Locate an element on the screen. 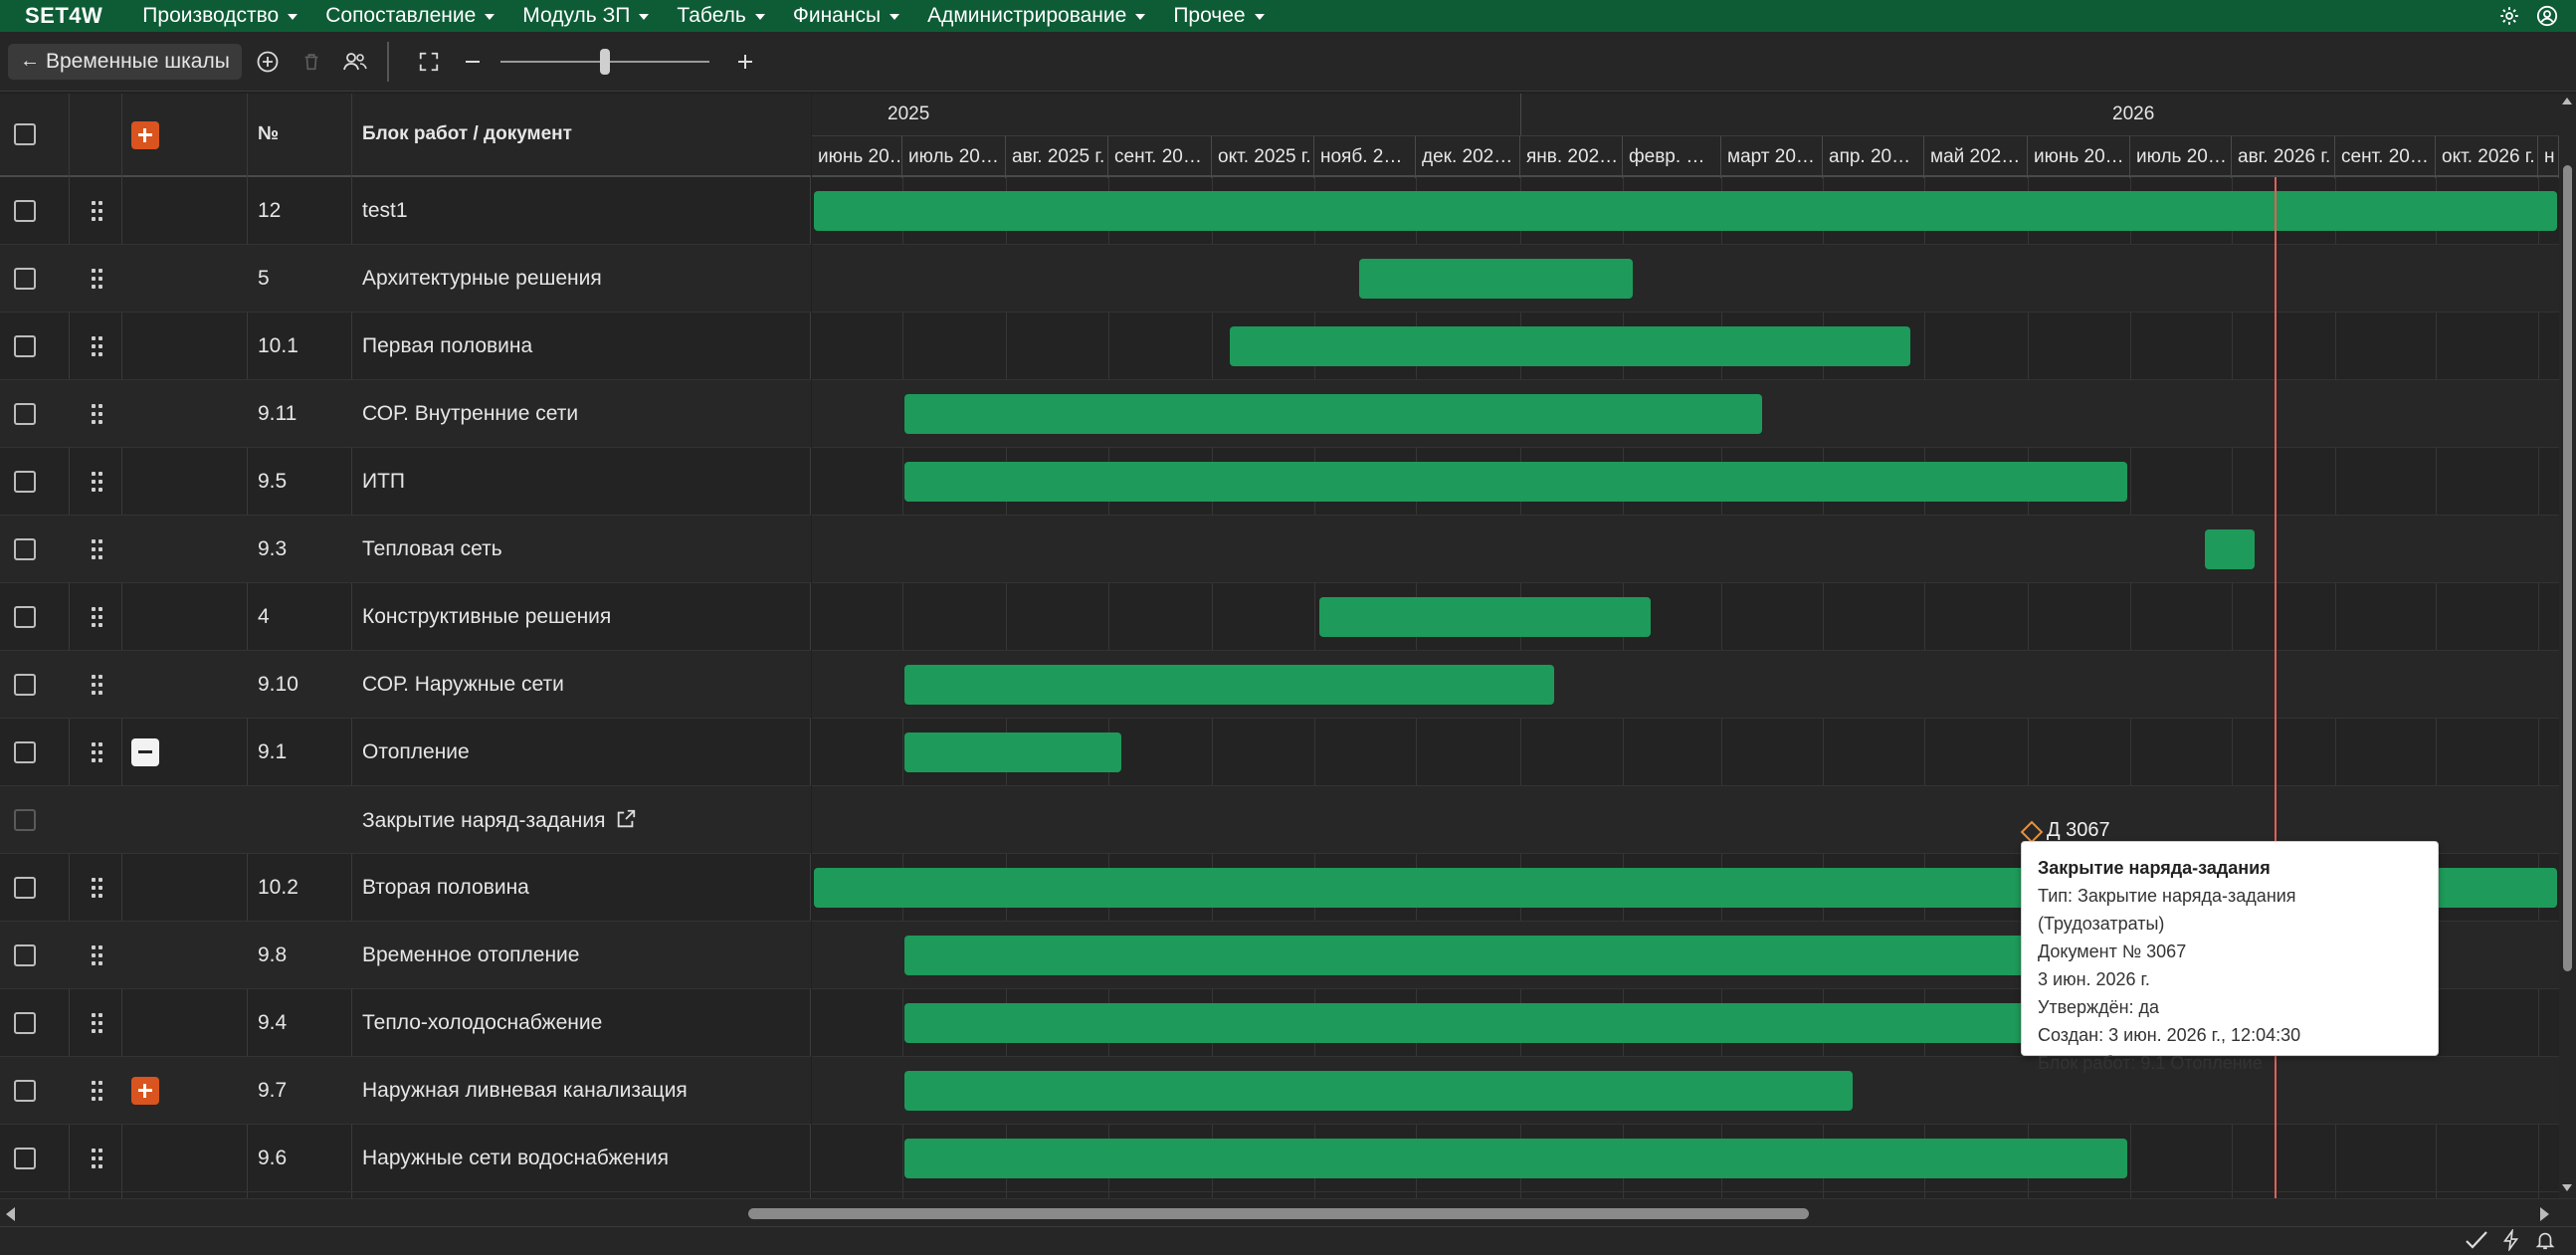  table-row: 9.1 Отопление is located at coordinates (405, 752).